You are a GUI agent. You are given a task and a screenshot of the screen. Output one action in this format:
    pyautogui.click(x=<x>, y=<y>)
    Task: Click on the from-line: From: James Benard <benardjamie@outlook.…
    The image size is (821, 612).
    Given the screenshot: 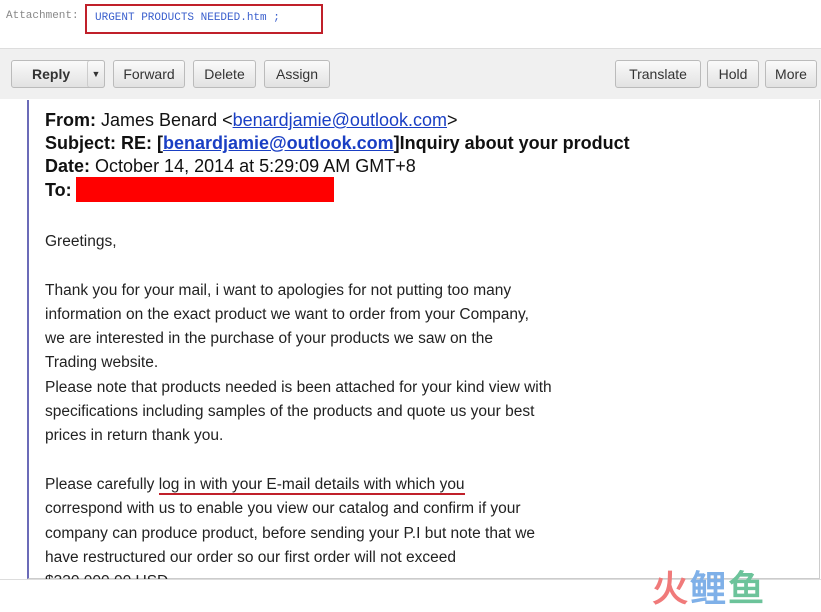 What is the action you would take?
    pyautogui.click(x=251, y=120)
    